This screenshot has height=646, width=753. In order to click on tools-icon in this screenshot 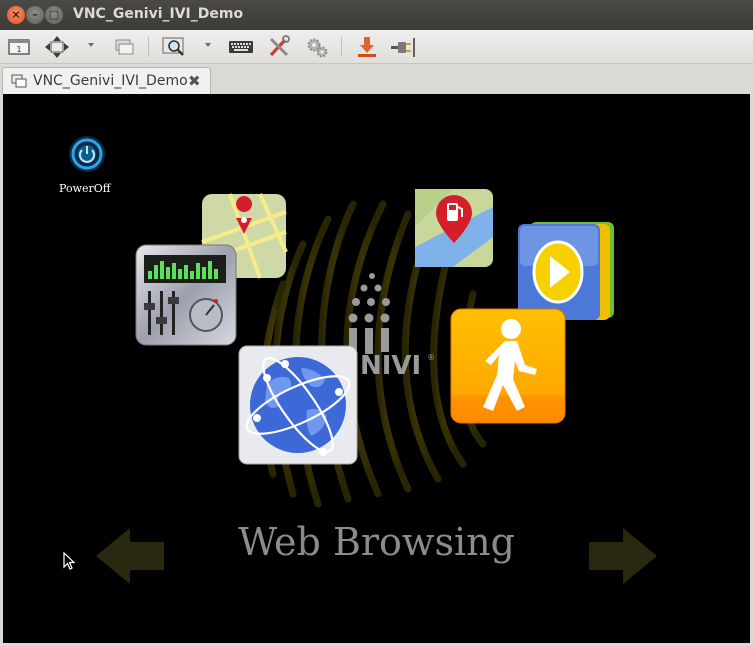, I will do `click(279, 47)`.